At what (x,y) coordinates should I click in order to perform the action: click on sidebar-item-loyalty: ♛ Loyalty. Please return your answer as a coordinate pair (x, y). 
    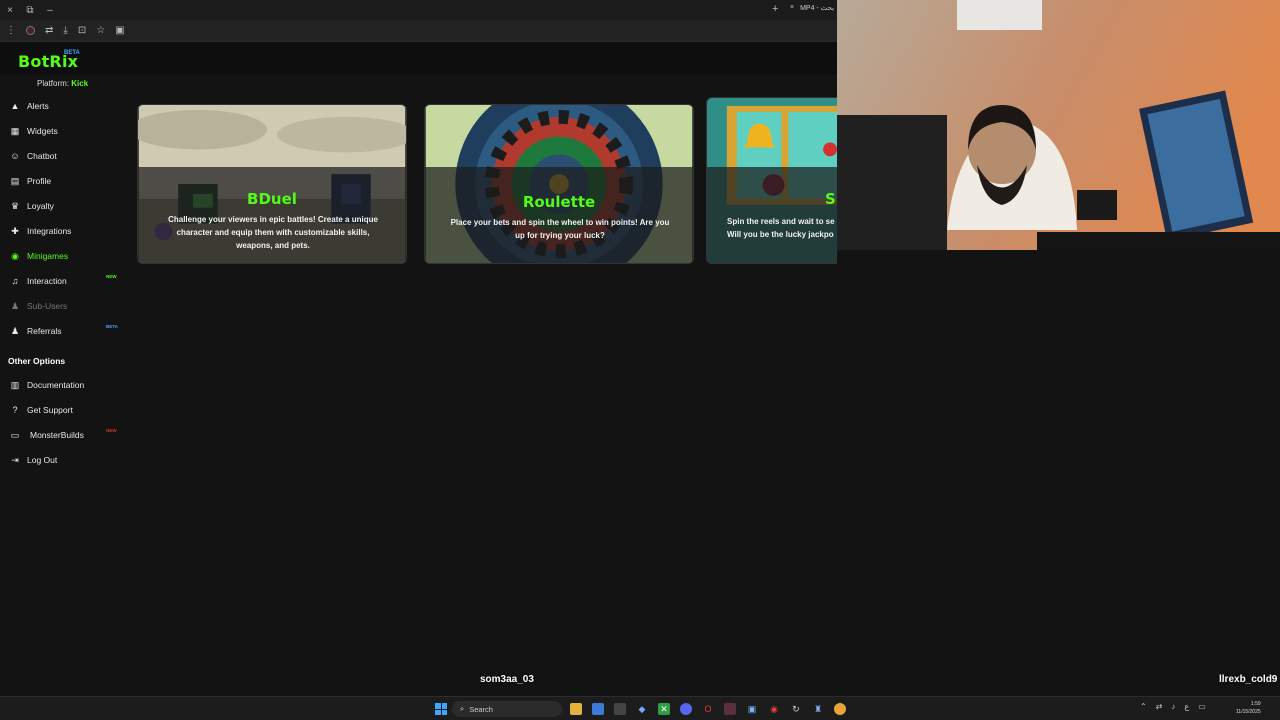
    Looking at the image, I should click on (62, 206).